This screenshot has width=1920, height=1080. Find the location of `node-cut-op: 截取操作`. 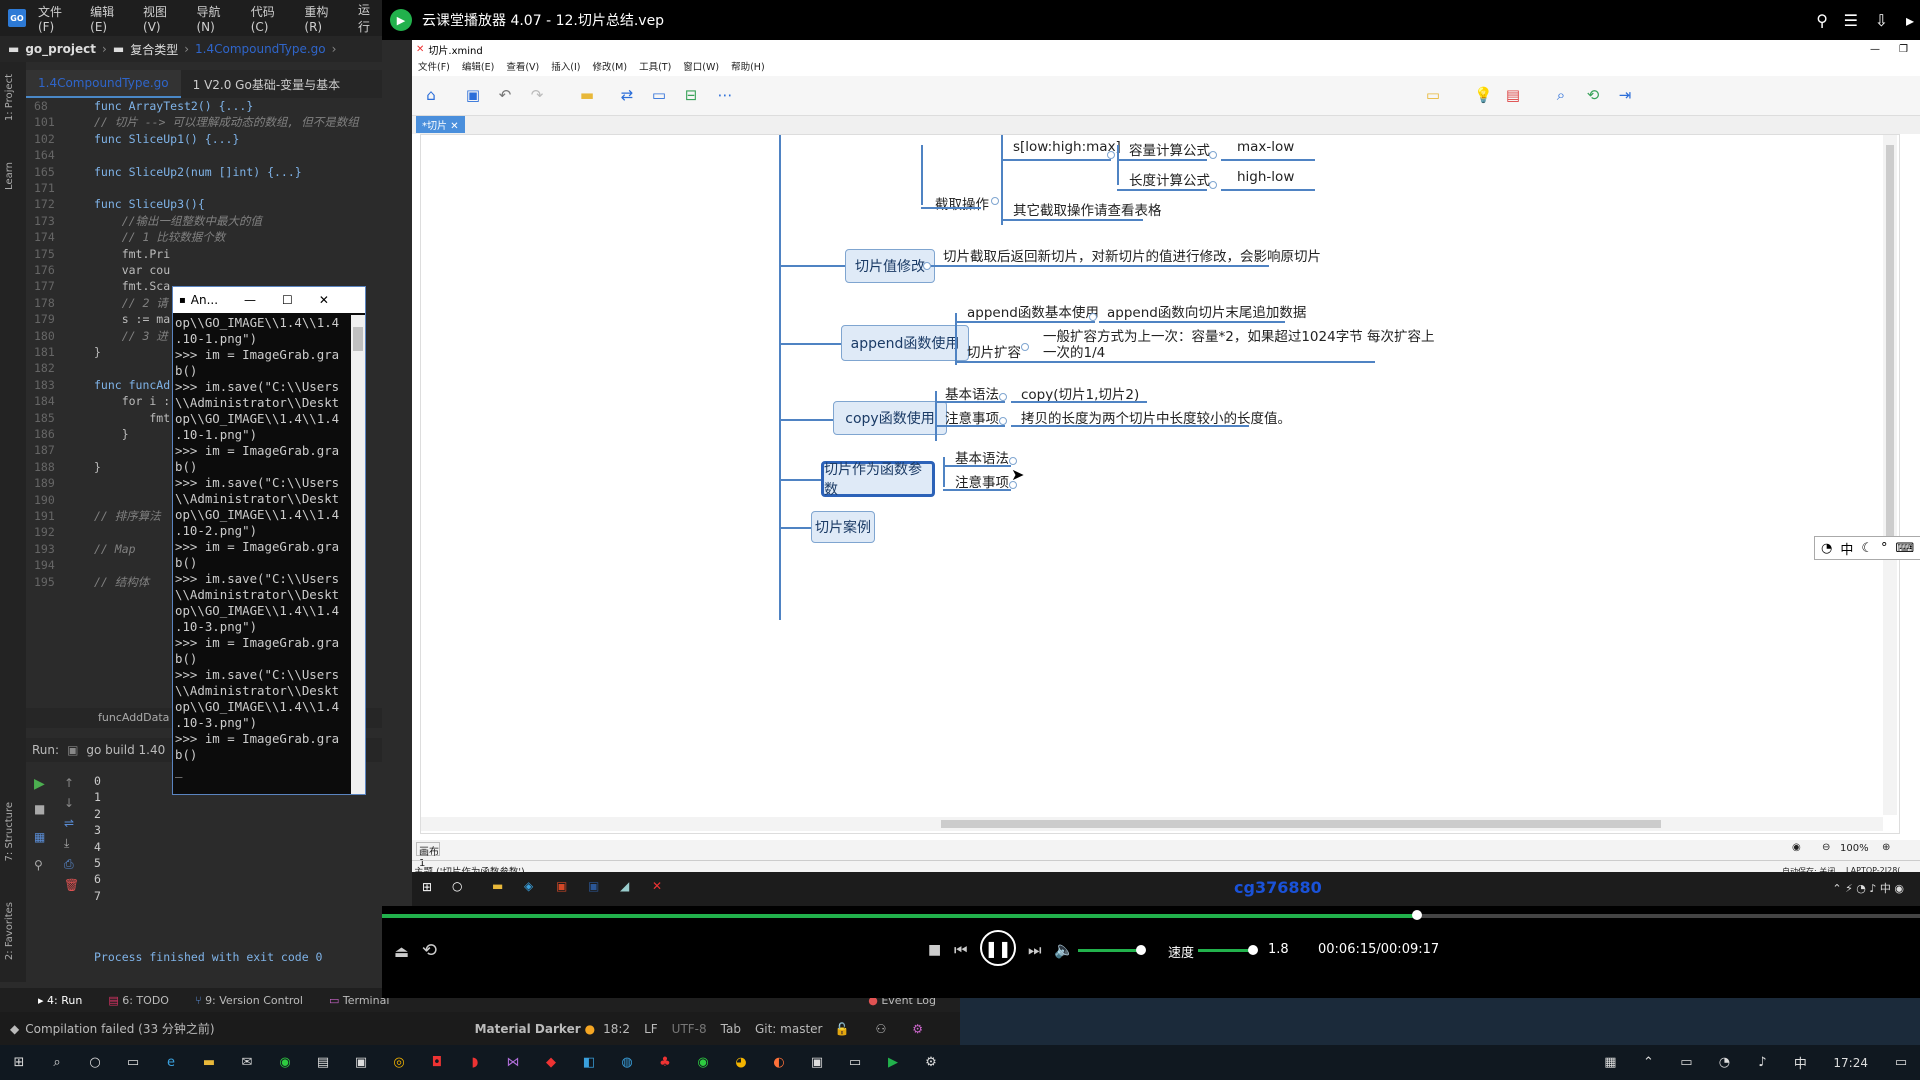

node-cut-op: 截取操作 is located at coordinates (962, 203).